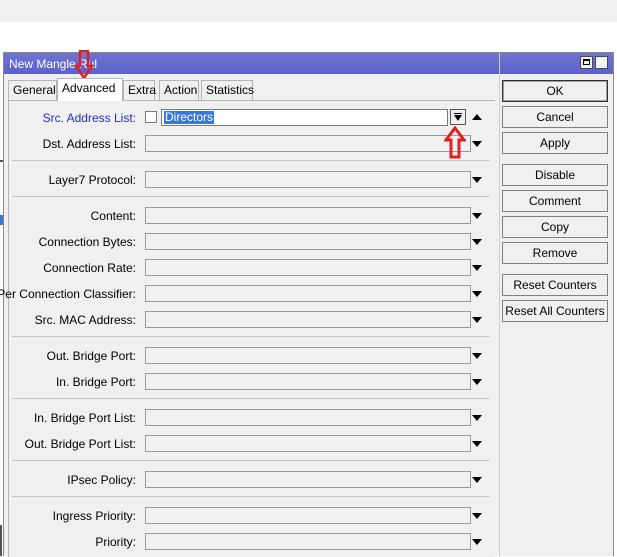  I want to click on ingress-priority-dropdown-arrow-icon, so click(477, 516).